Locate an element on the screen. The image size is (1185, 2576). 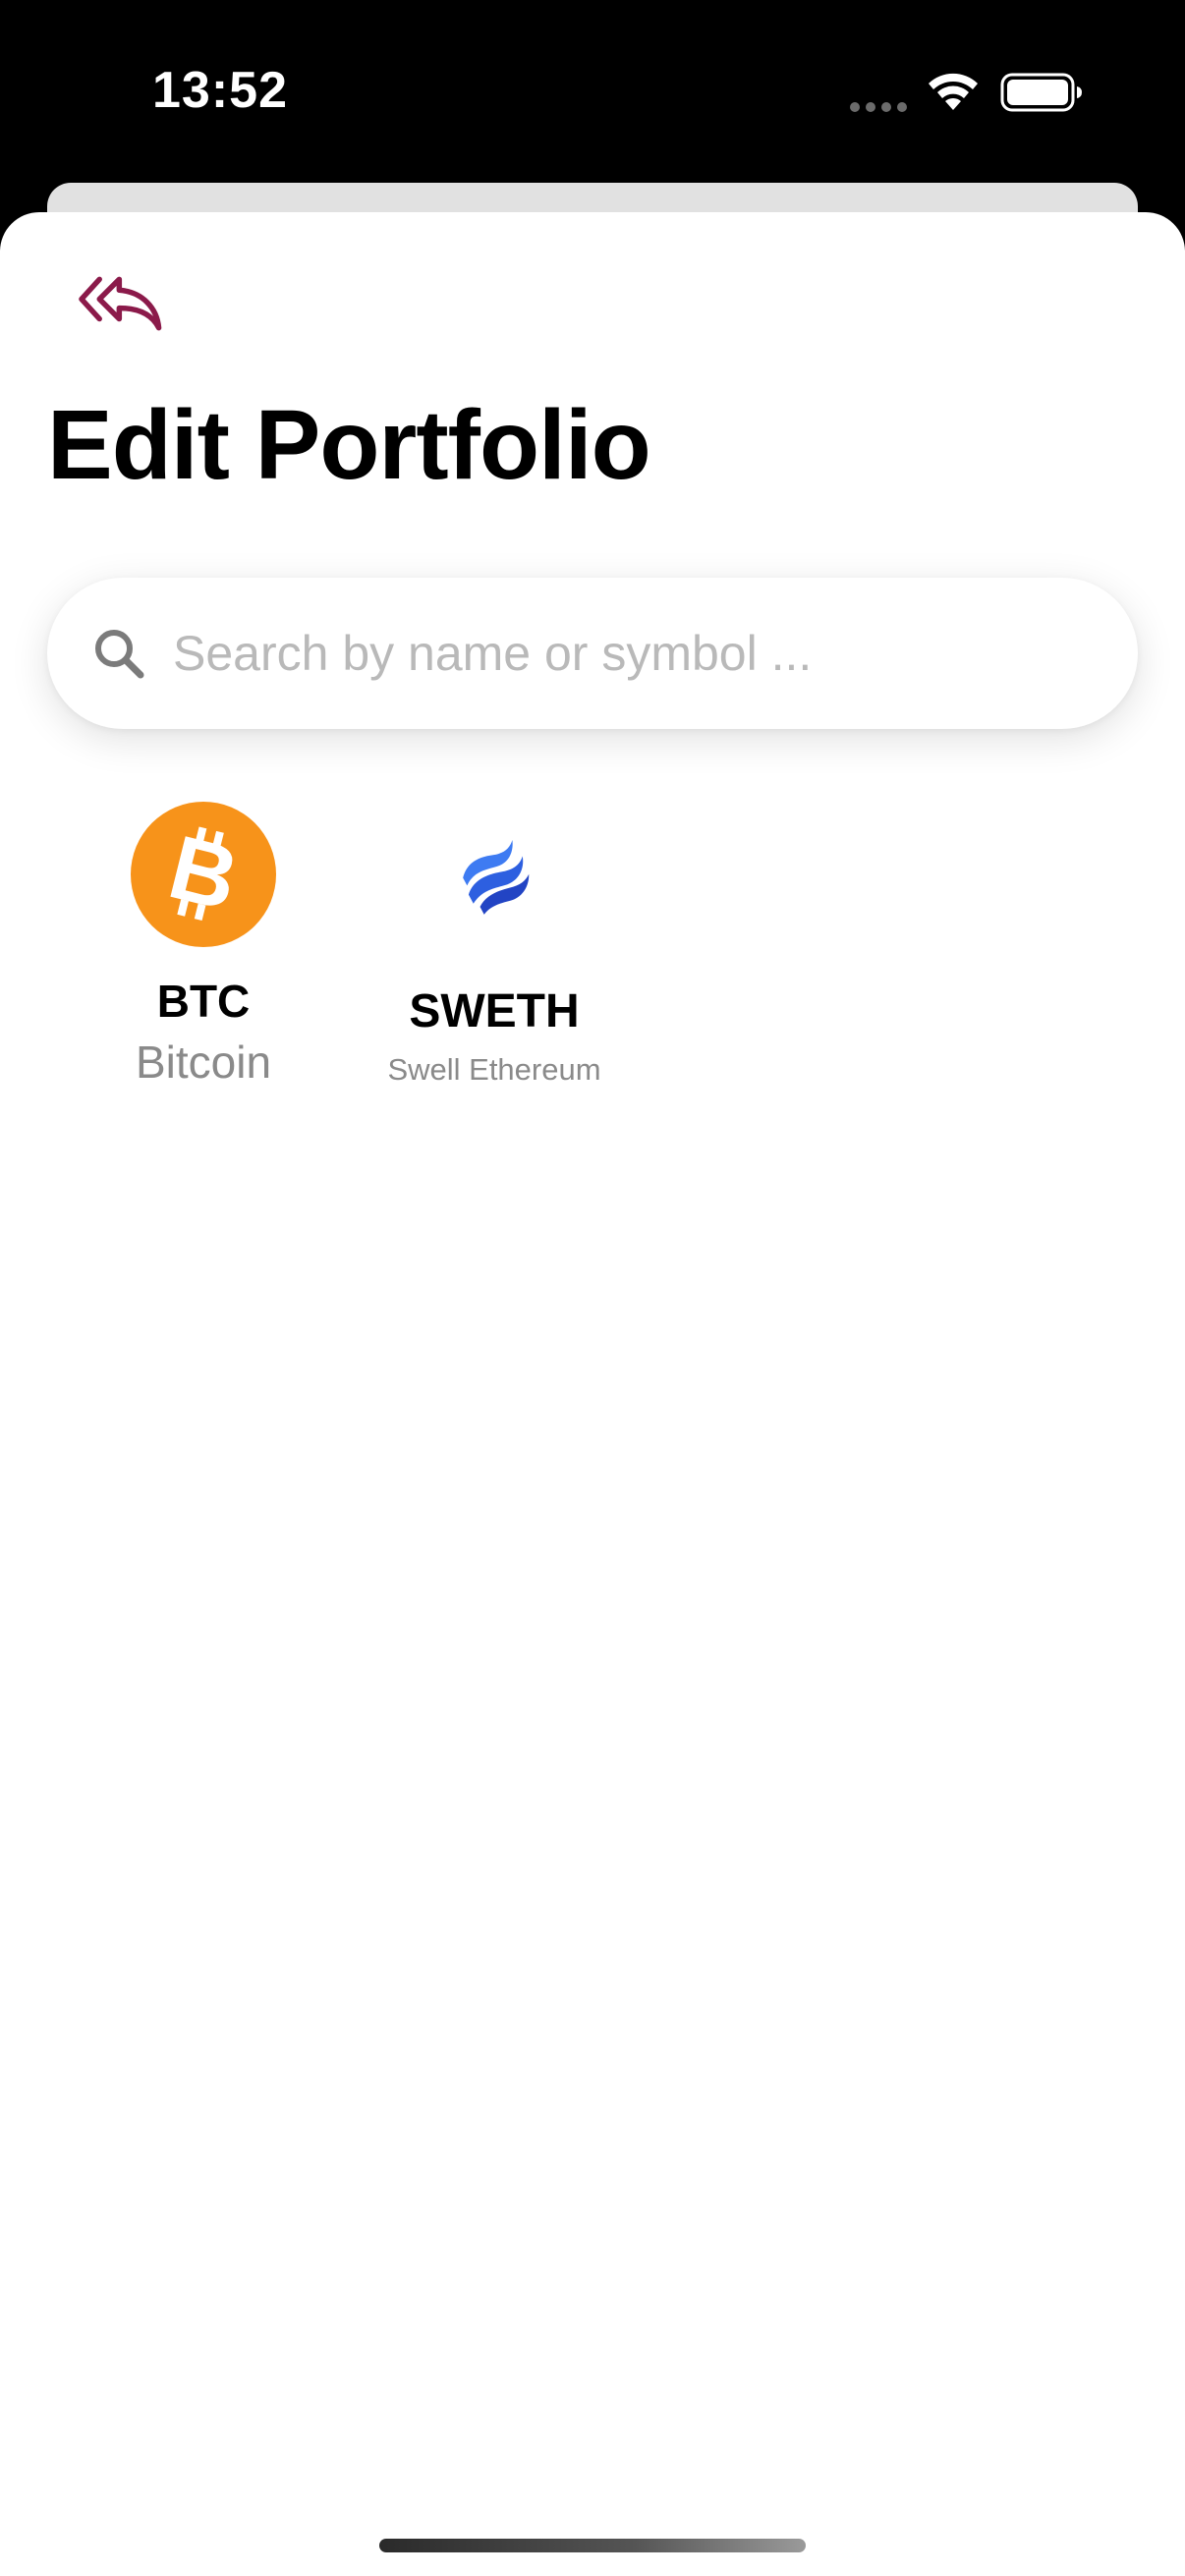
bitcoin-icon: B is located at coordinates (204, 874).